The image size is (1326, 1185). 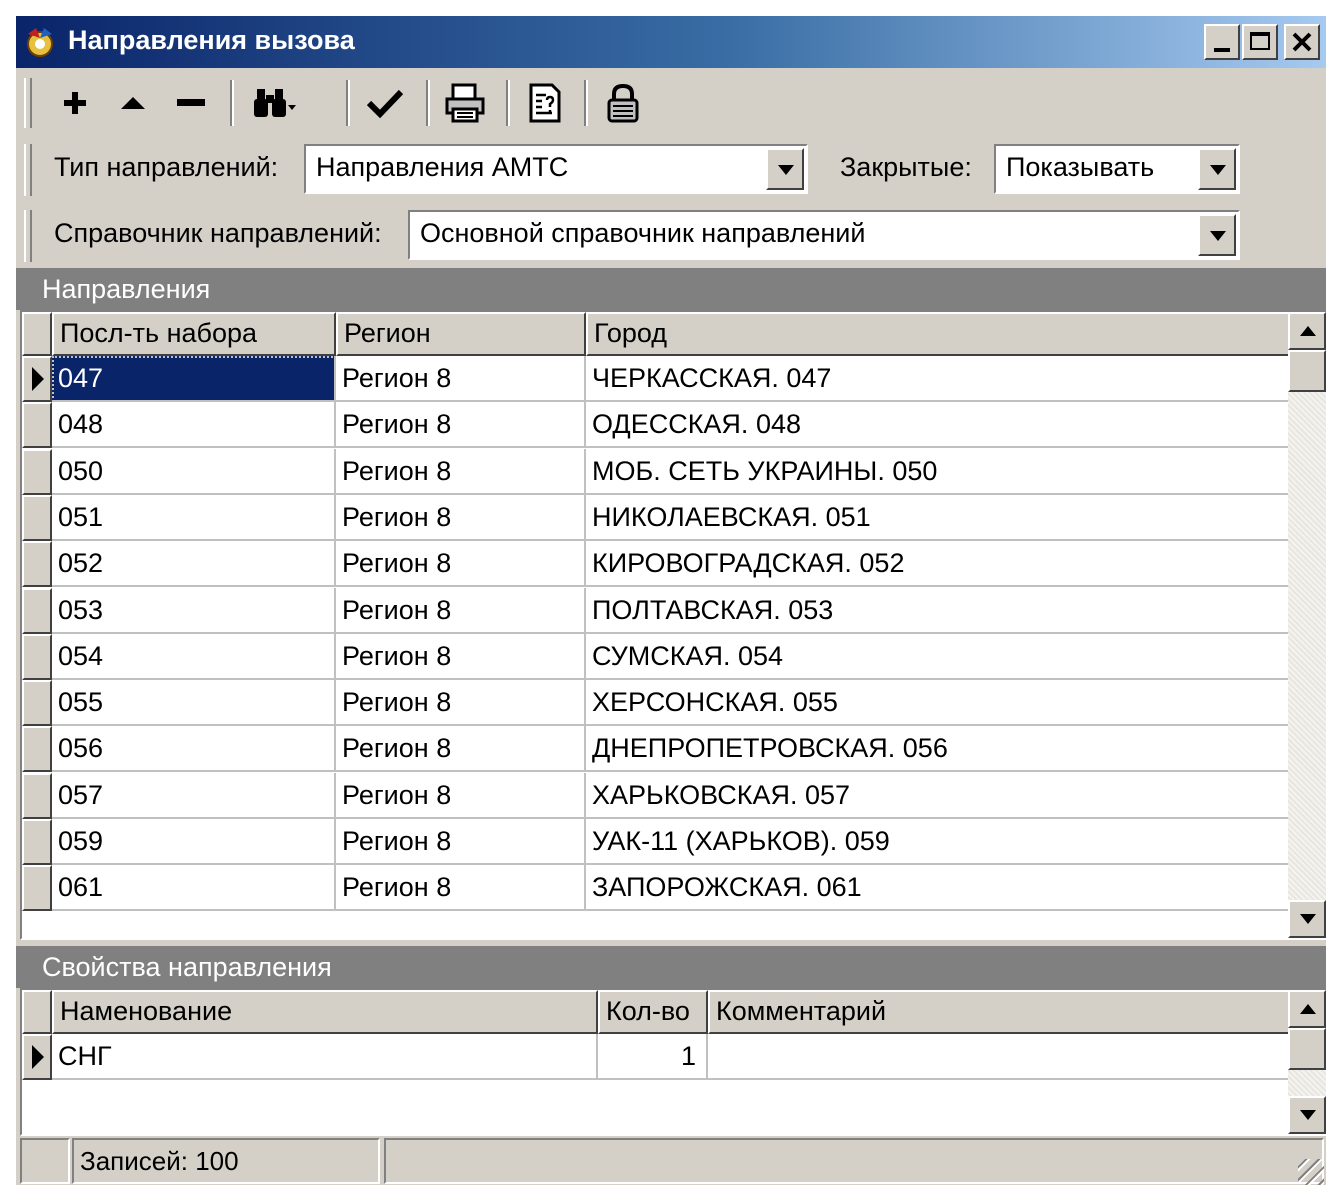 I want to click on add-button, so click(x=75, y=103).